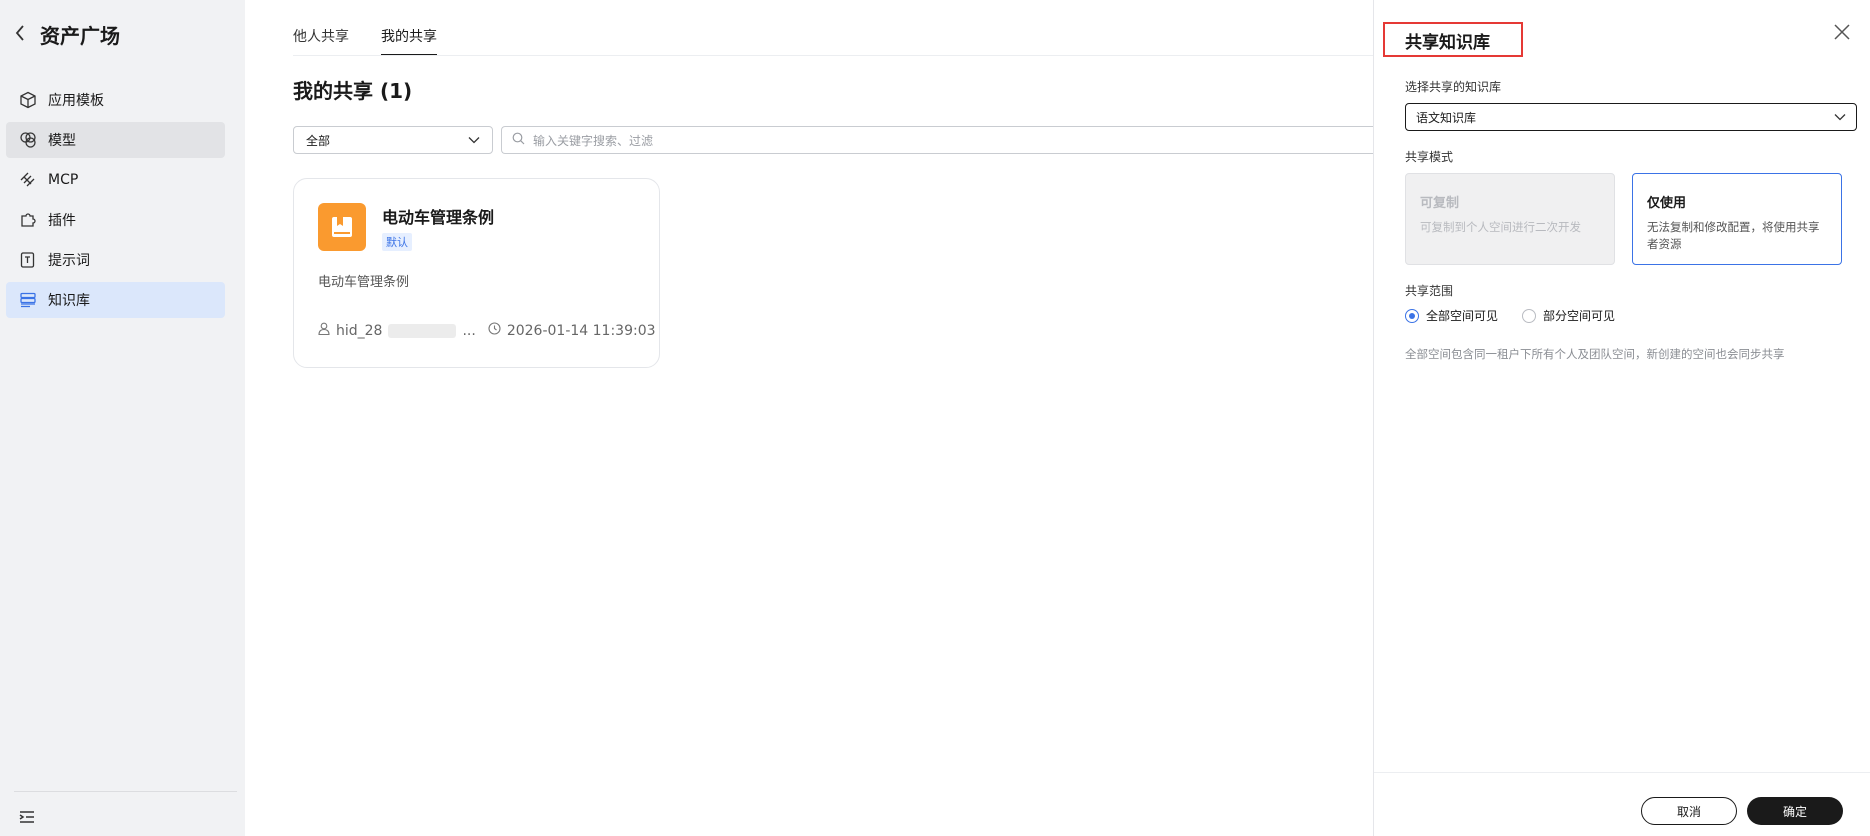 Image resolution: width=1870 pixels, height=836 pixels. I want to click on knowledge-base-select: 语文知识库, so click(1631, 117).